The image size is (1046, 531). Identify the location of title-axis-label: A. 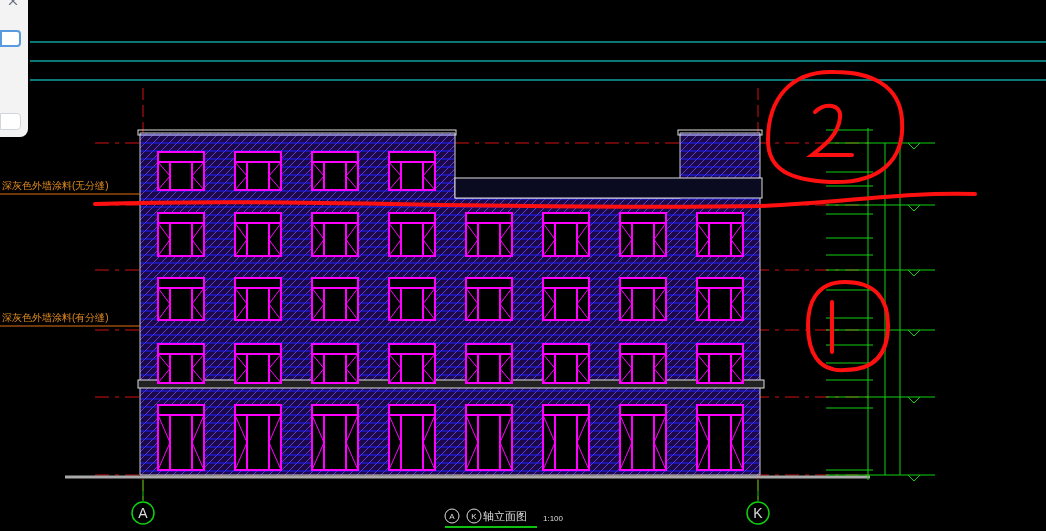
(452, 516).